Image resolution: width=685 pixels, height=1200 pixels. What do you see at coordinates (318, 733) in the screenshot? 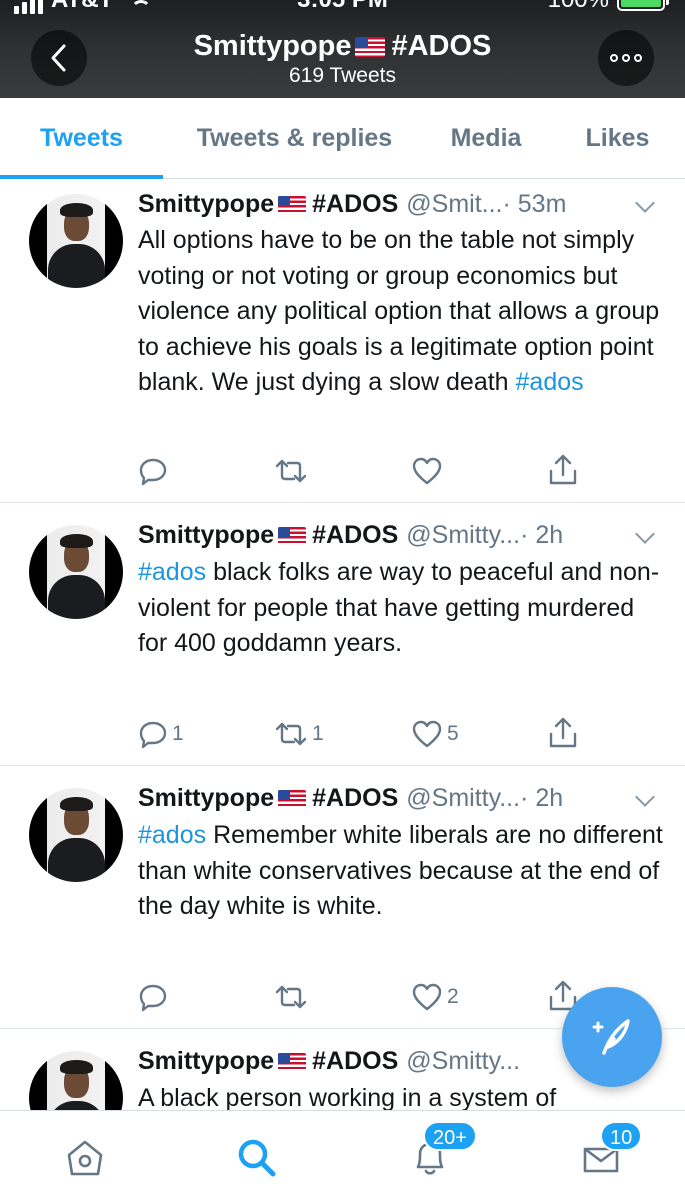
I see `retweet-count: 1` at bounding box center [318, 733].